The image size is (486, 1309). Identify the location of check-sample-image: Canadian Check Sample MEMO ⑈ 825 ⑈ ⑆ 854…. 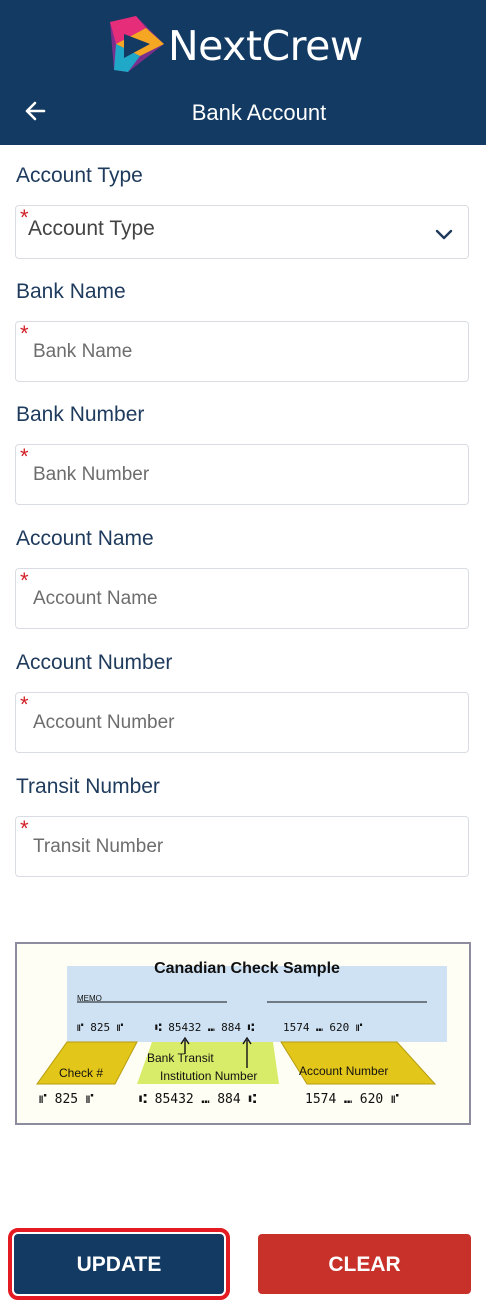
(243, 1033).